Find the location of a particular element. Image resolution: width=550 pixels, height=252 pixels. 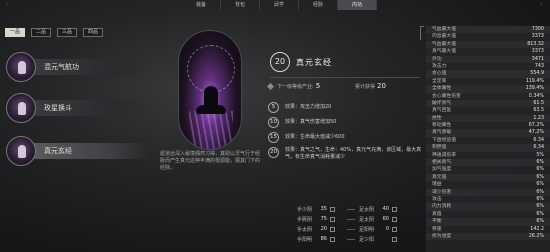

meridian-label: 足少阳 is located at coordinates (367, 239).